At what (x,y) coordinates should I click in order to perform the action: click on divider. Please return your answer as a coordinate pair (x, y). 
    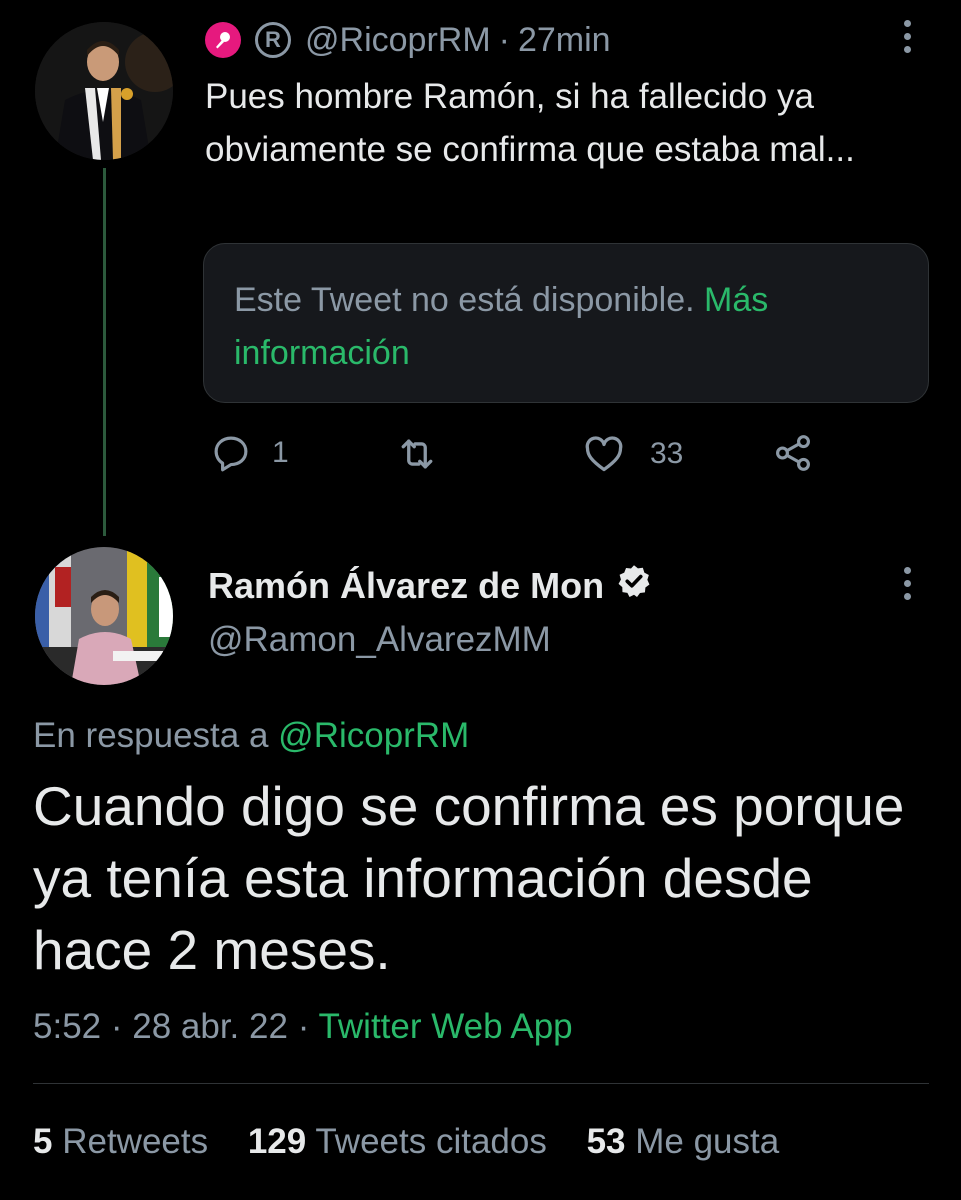
    Looking at the image, I should click on (481, 1083).